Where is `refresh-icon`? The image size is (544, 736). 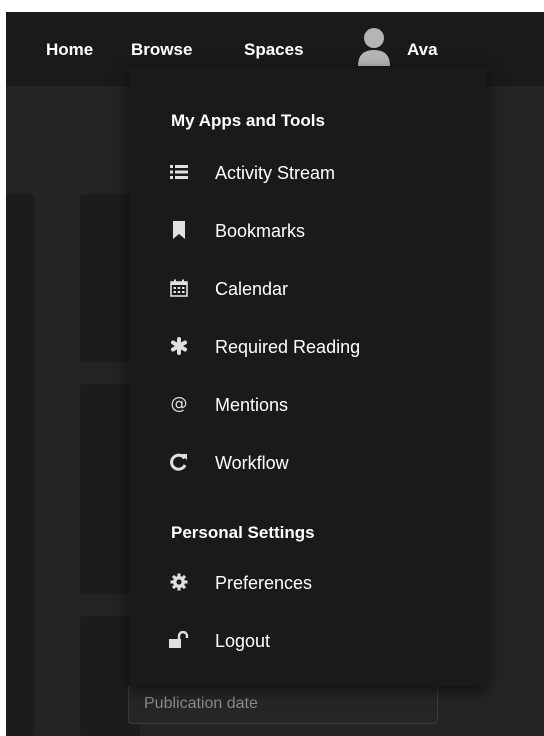
refresh-icon is located at coordinates (179, 462).